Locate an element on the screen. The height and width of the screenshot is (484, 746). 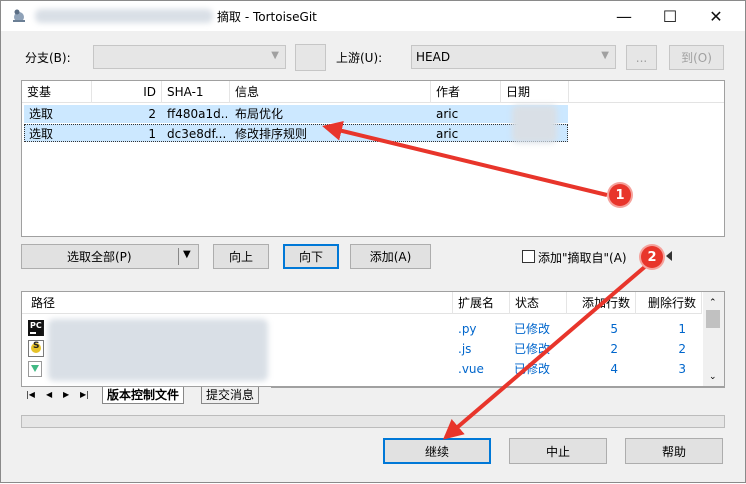
arrow-to-commit-row is located at coordinates (465, 159).